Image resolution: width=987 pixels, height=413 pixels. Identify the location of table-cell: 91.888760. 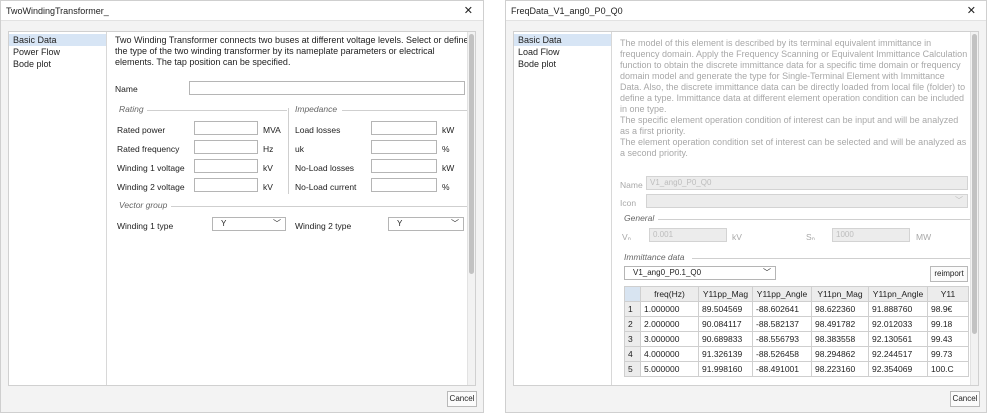
(898, 309).